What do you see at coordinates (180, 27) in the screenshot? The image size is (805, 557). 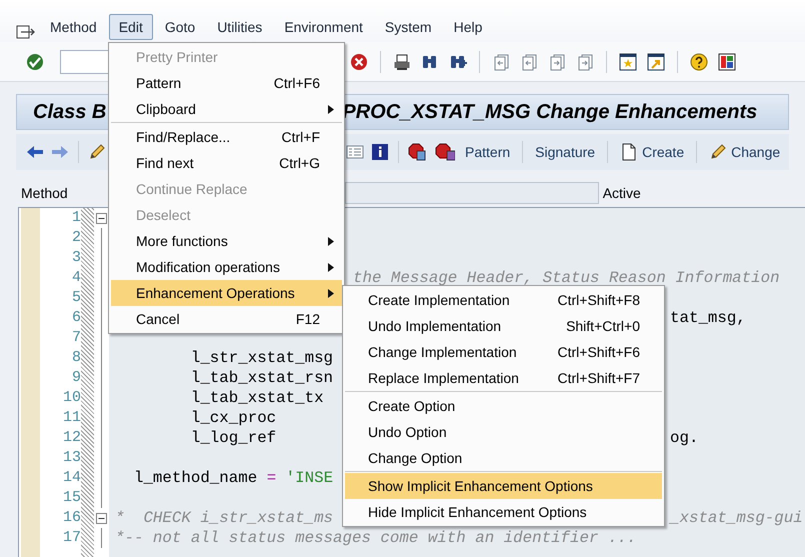 I see `menu-bar-item: Goto` at bounding box center [180, 27].